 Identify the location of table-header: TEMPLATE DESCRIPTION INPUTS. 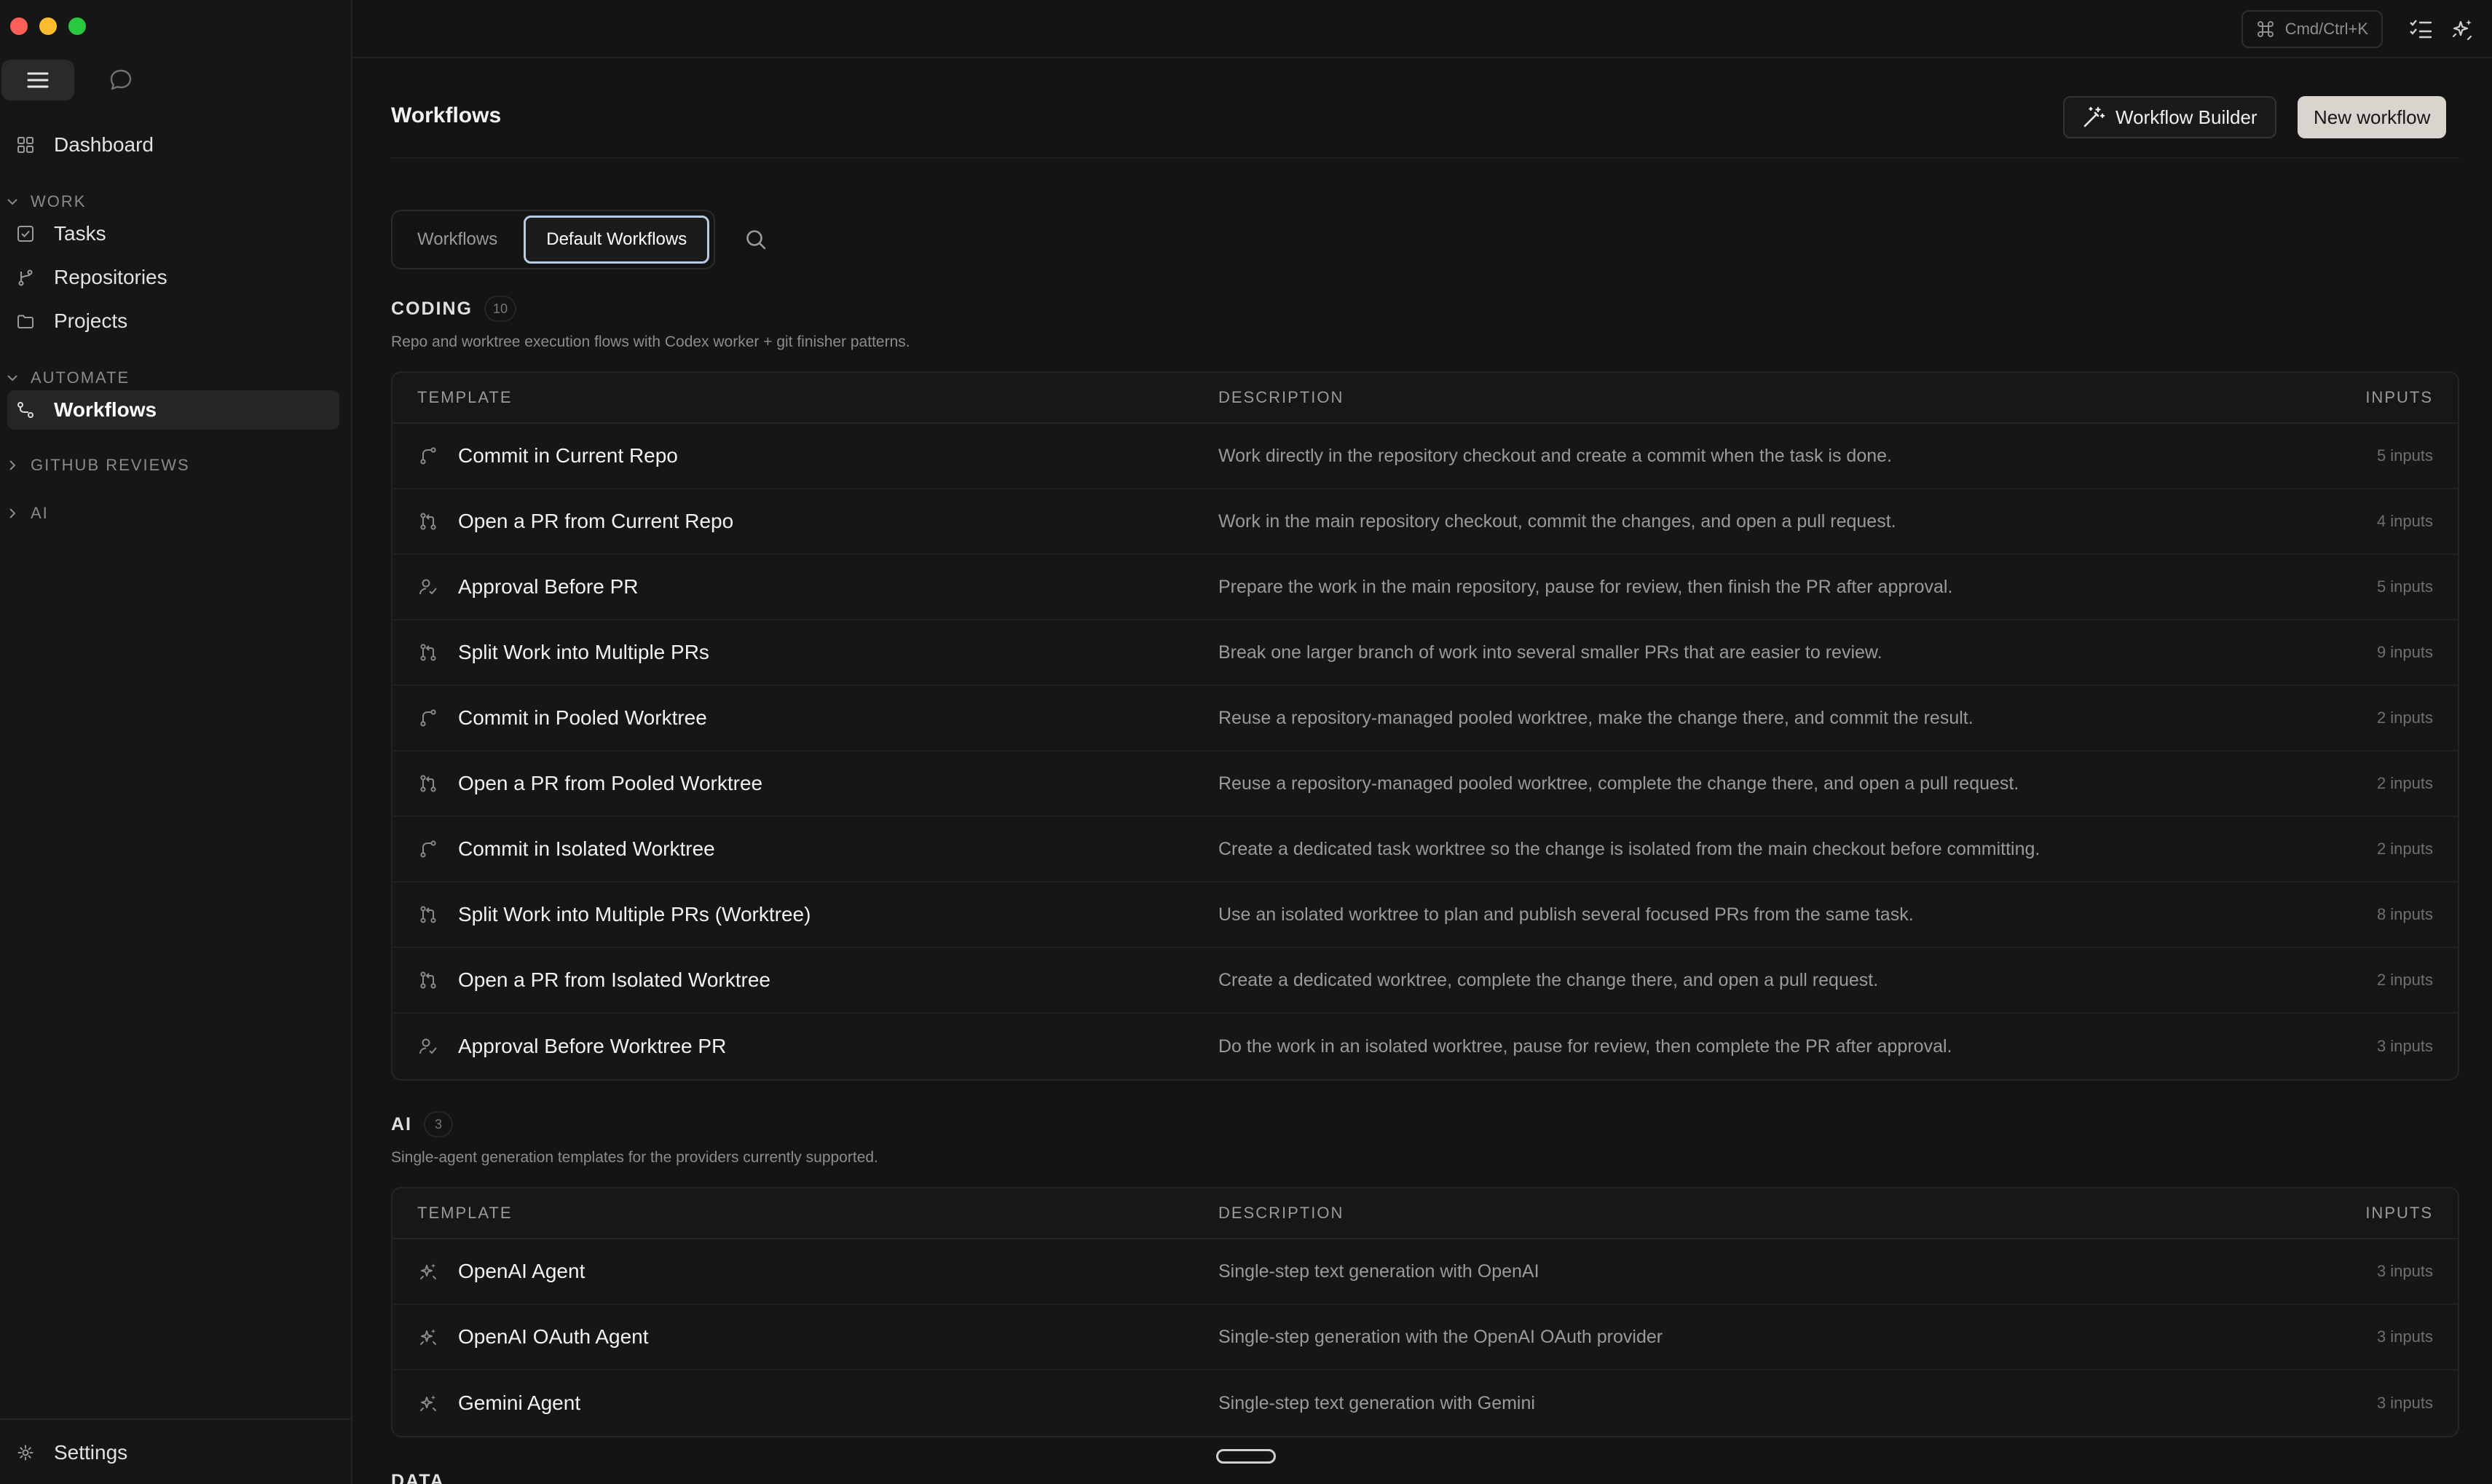
(1425, 398).